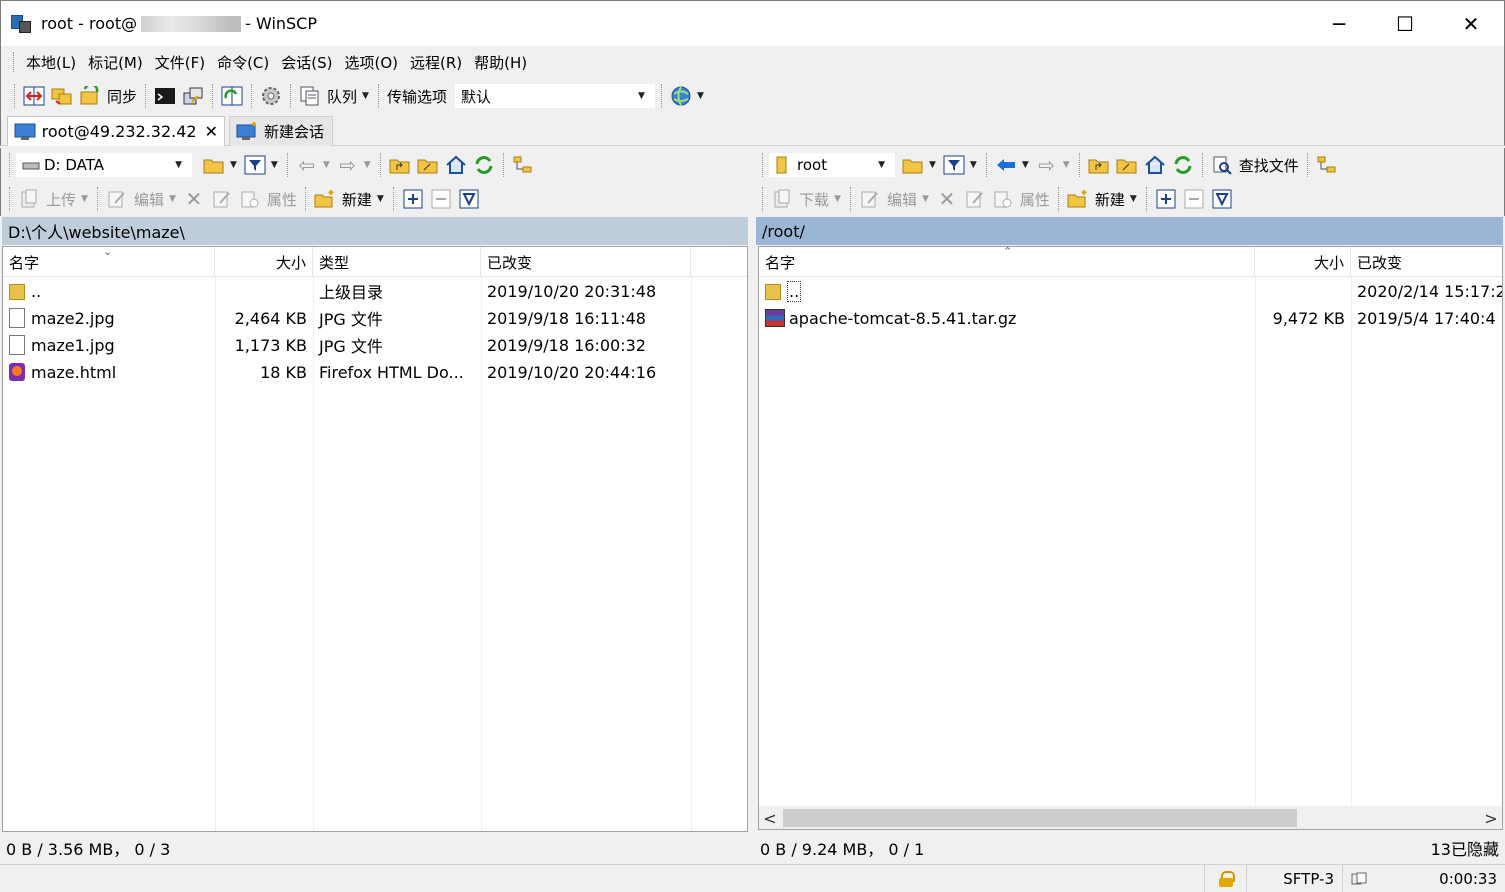 The image size is (1505, 892). Describe the element at coordinates (222, 199) in the screenshot. I see `rename-icon` at that location.